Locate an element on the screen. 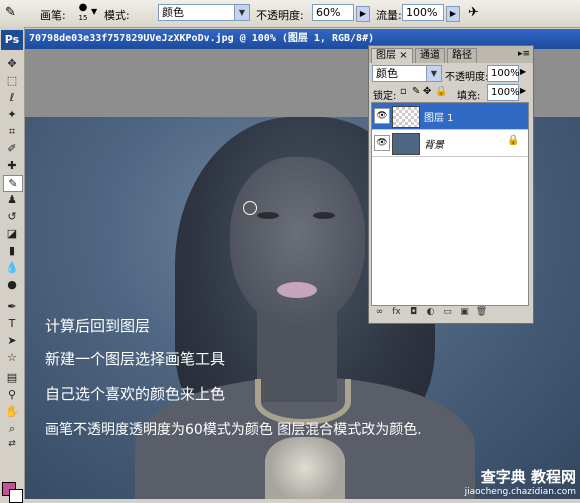 The height and width of the screenshot is (503, 580). panel-tabs: 图层 × 通道 路径 ▸≡ is located at coordinates (451, 54).